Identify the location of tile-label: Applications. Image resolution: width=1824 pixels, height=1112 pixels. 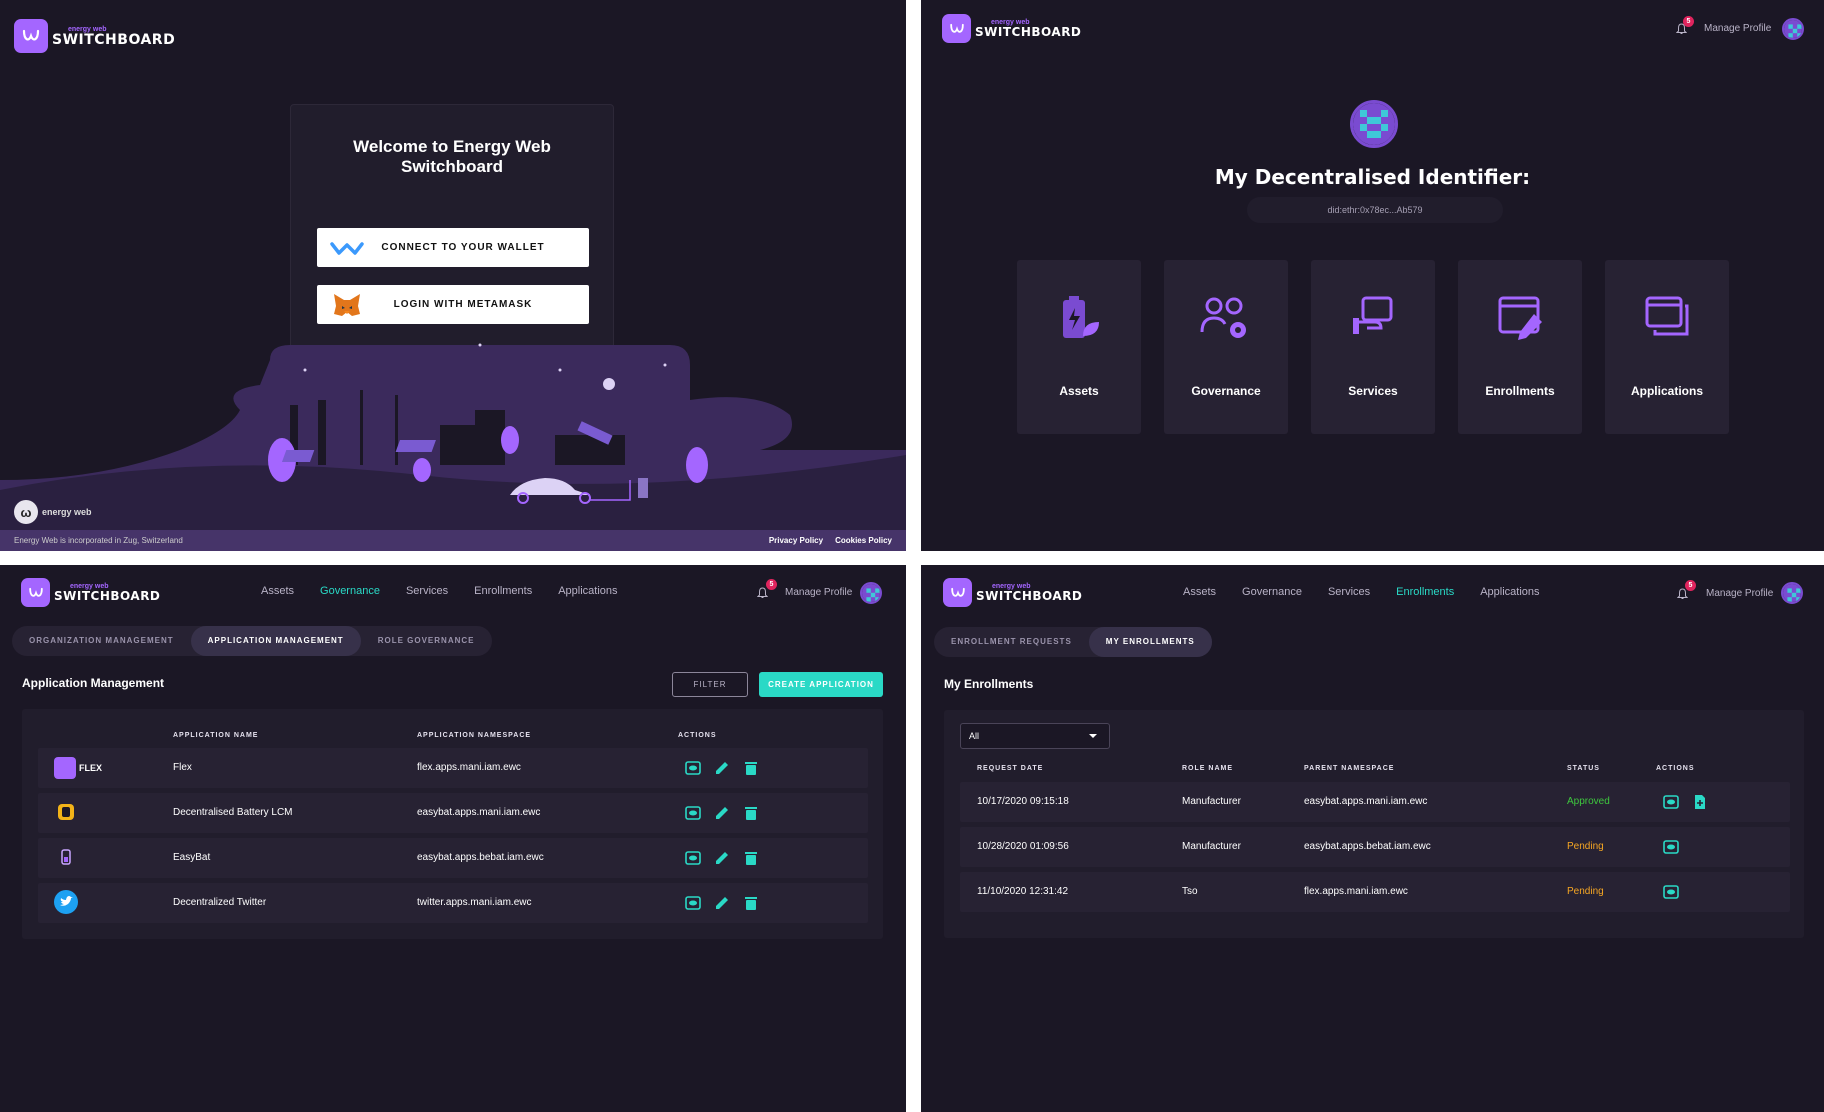
(1666, 391).